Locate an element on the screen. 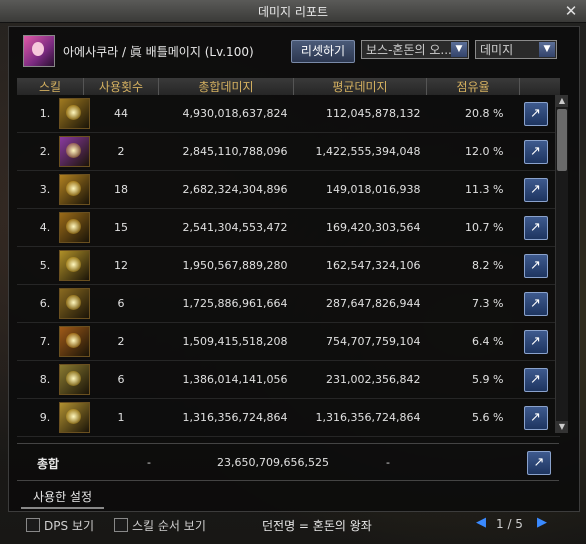 The height and width of the screenshot is (544, 586). damage-share: 6.4 % is located at coordinates (473, 341).